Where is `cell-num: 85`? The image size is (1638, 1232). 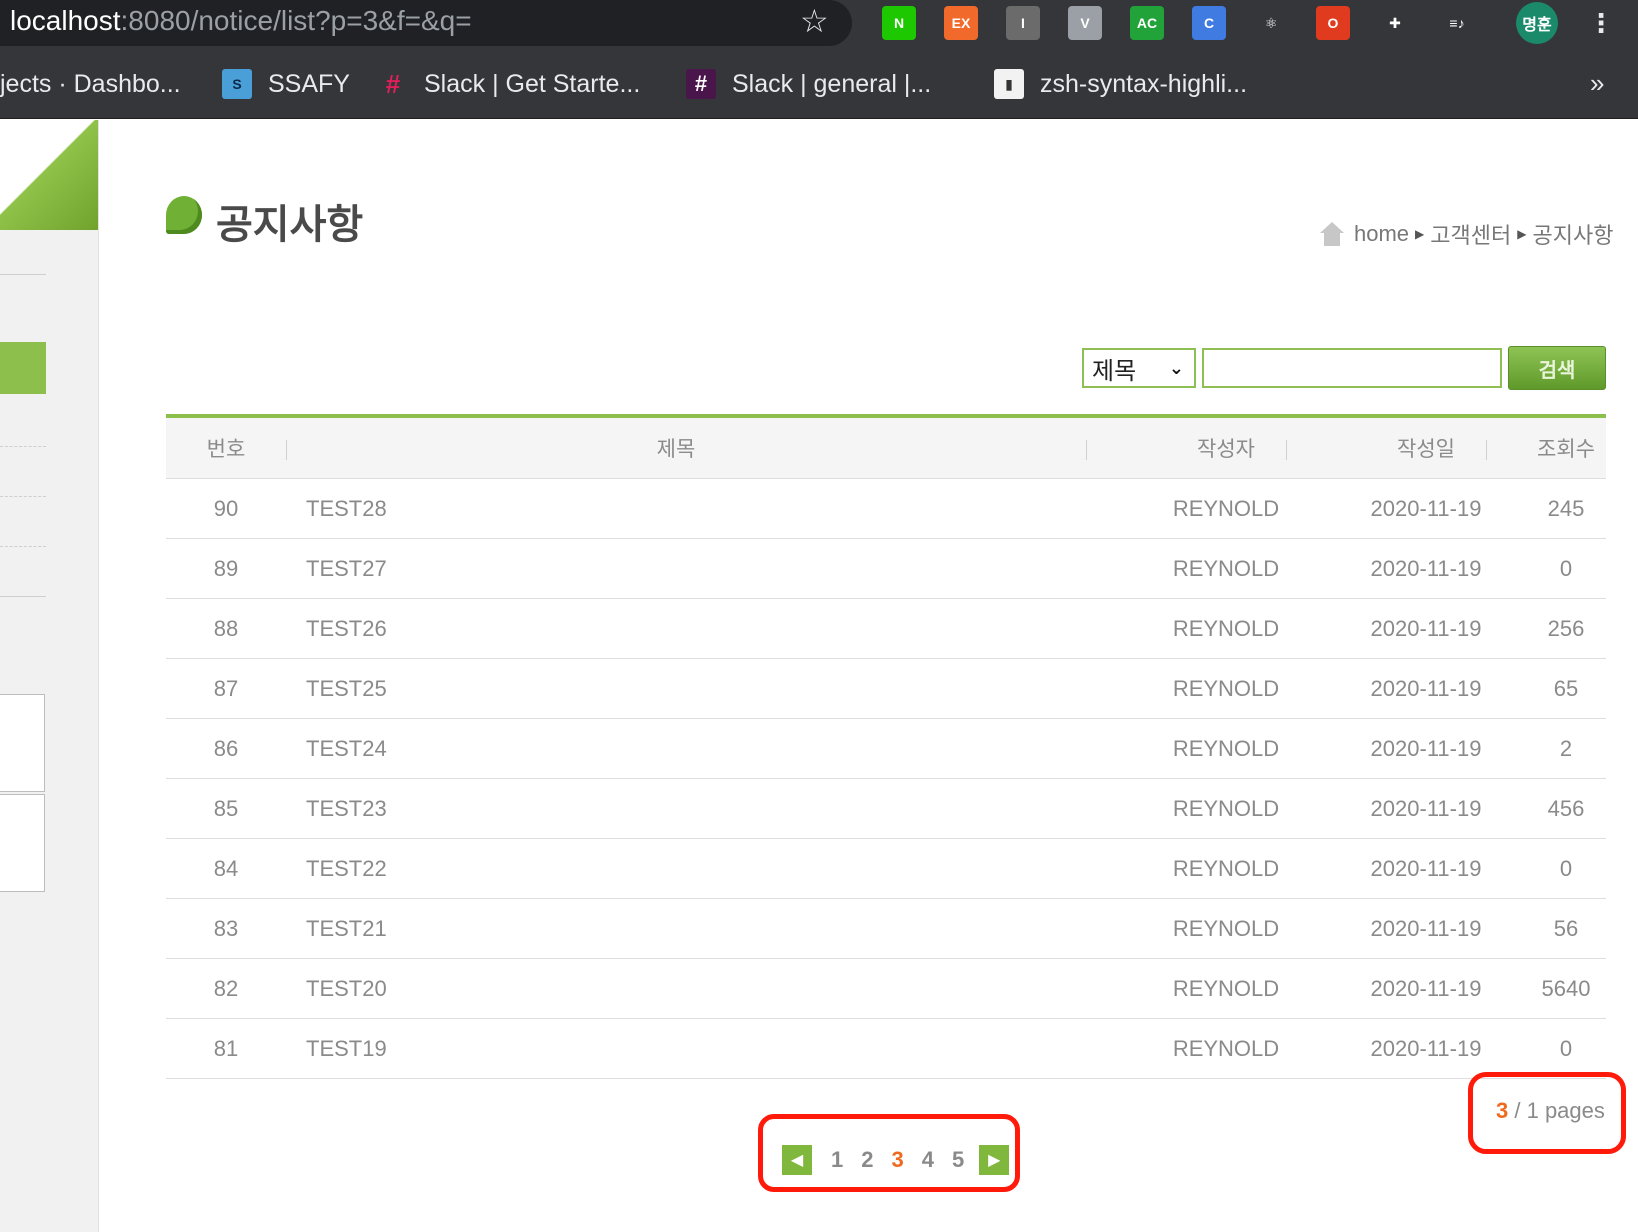 cell-num: 85 is located at coordinates (226, 808).